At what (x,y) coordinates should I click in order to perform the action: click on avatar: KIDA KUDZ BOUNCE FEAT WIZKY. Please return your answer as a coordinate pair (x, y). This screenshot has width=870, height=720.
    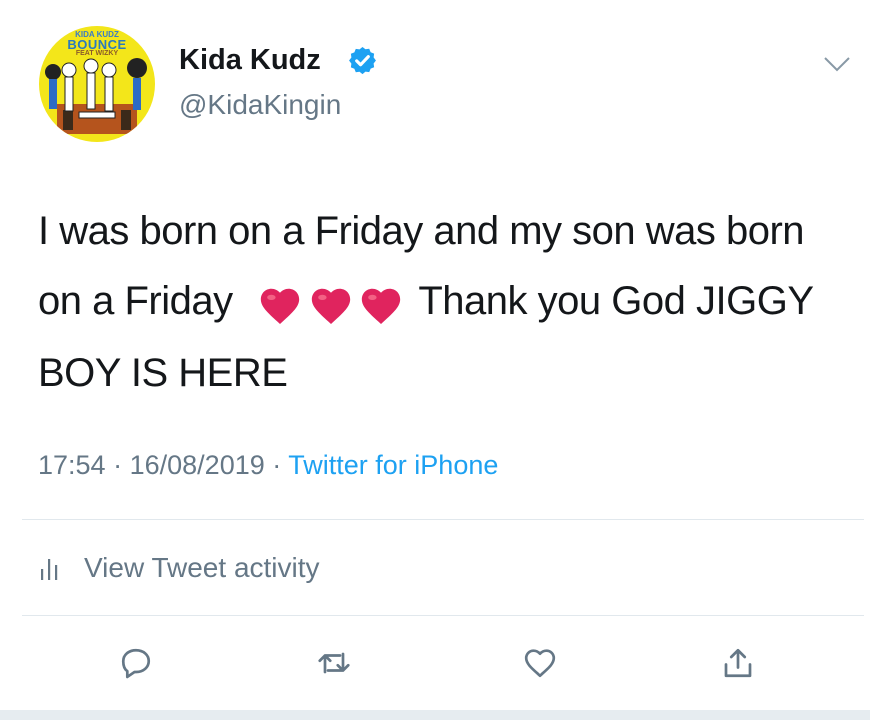
    Looking at the image, I should click on (97, 84).